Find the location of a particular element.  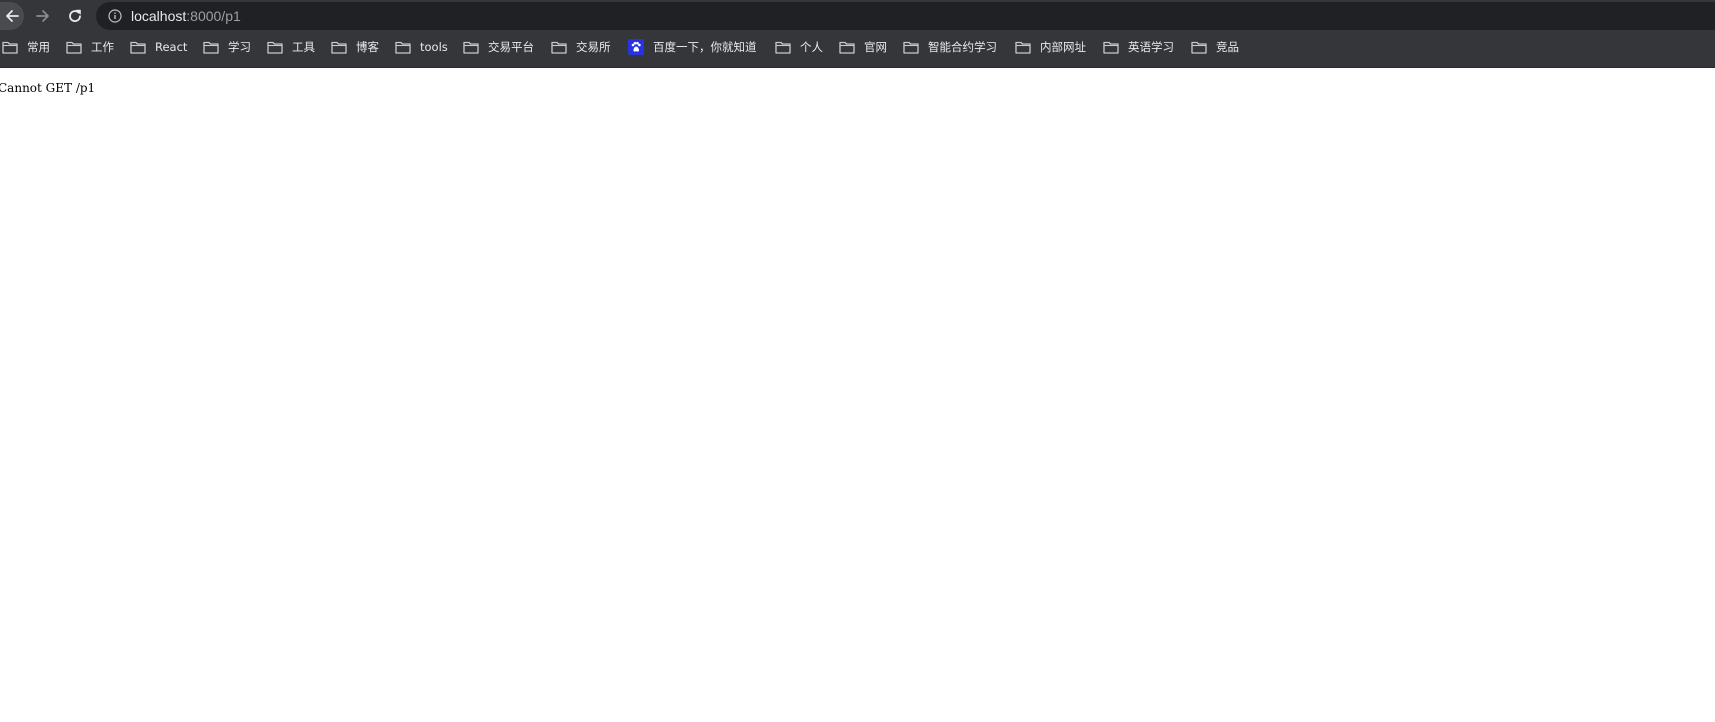

arrow-right-icon is located at coordinates (42, 16).